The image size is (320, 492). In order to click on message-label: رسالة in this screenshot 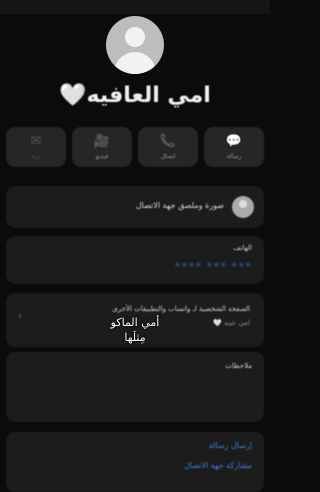, I will do `click(234, 156)`.